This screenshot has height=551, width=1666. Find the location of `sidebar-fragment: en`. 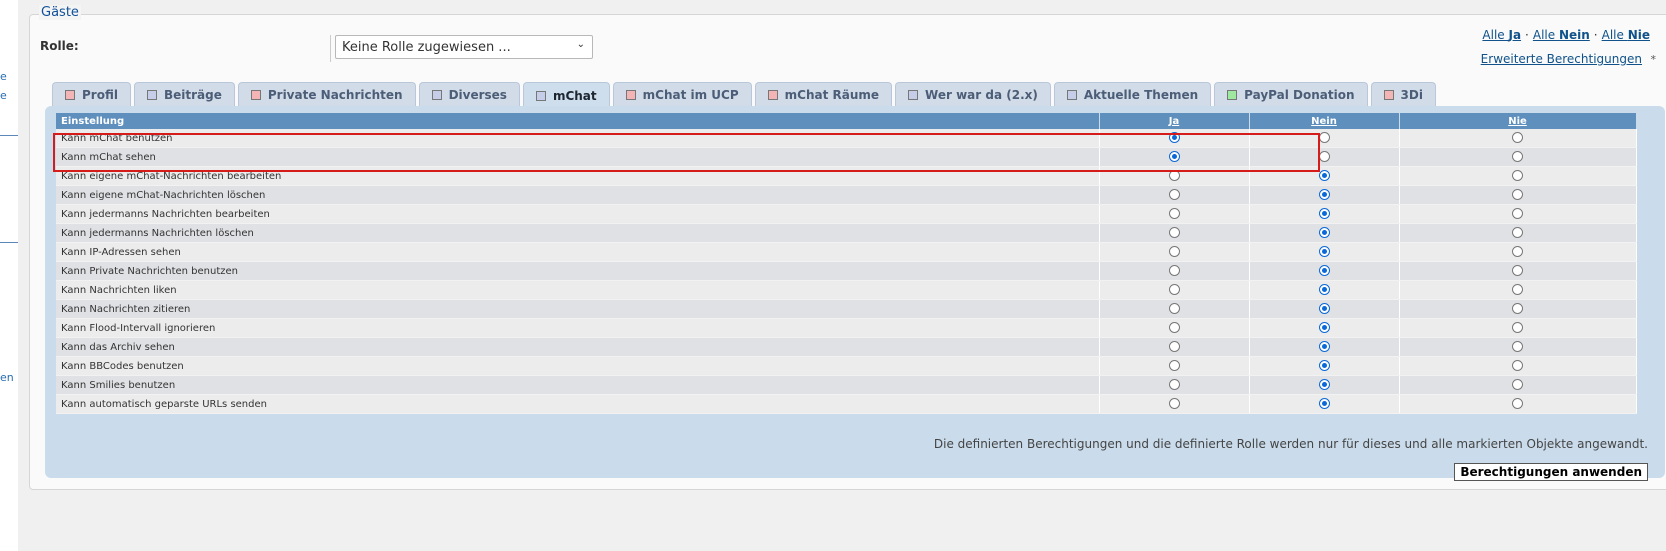

sidebar-fragment: en is located at coordinates (7, 377).